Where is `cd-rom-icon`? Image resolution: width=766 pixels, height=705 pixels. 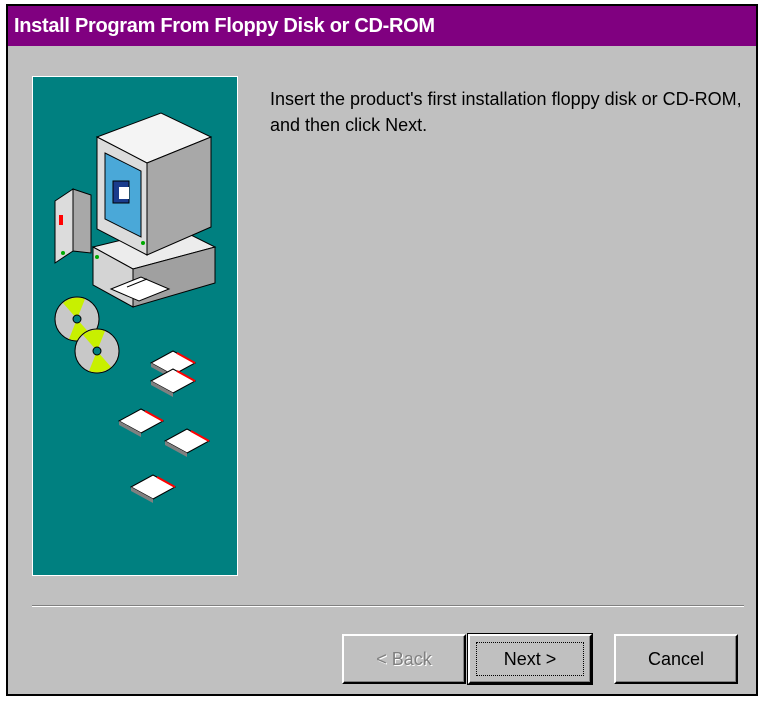 cd-rom-icon is located at coordinates (87, 335).